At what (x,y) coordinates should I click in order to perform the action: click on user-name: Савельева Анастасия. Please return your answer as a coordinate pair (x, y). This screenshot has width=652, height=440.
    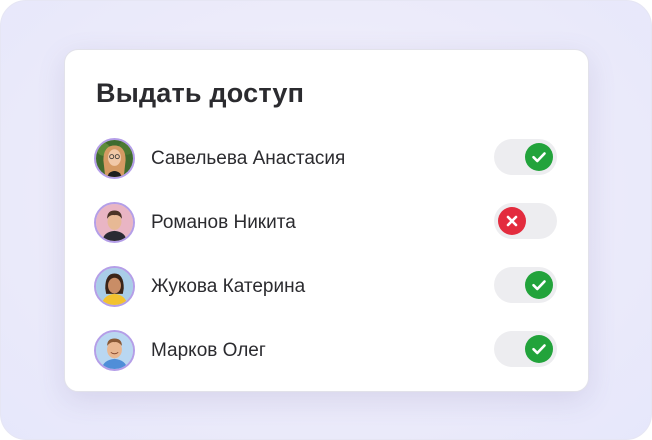
    Looking at the image, I should click on (248, 158).